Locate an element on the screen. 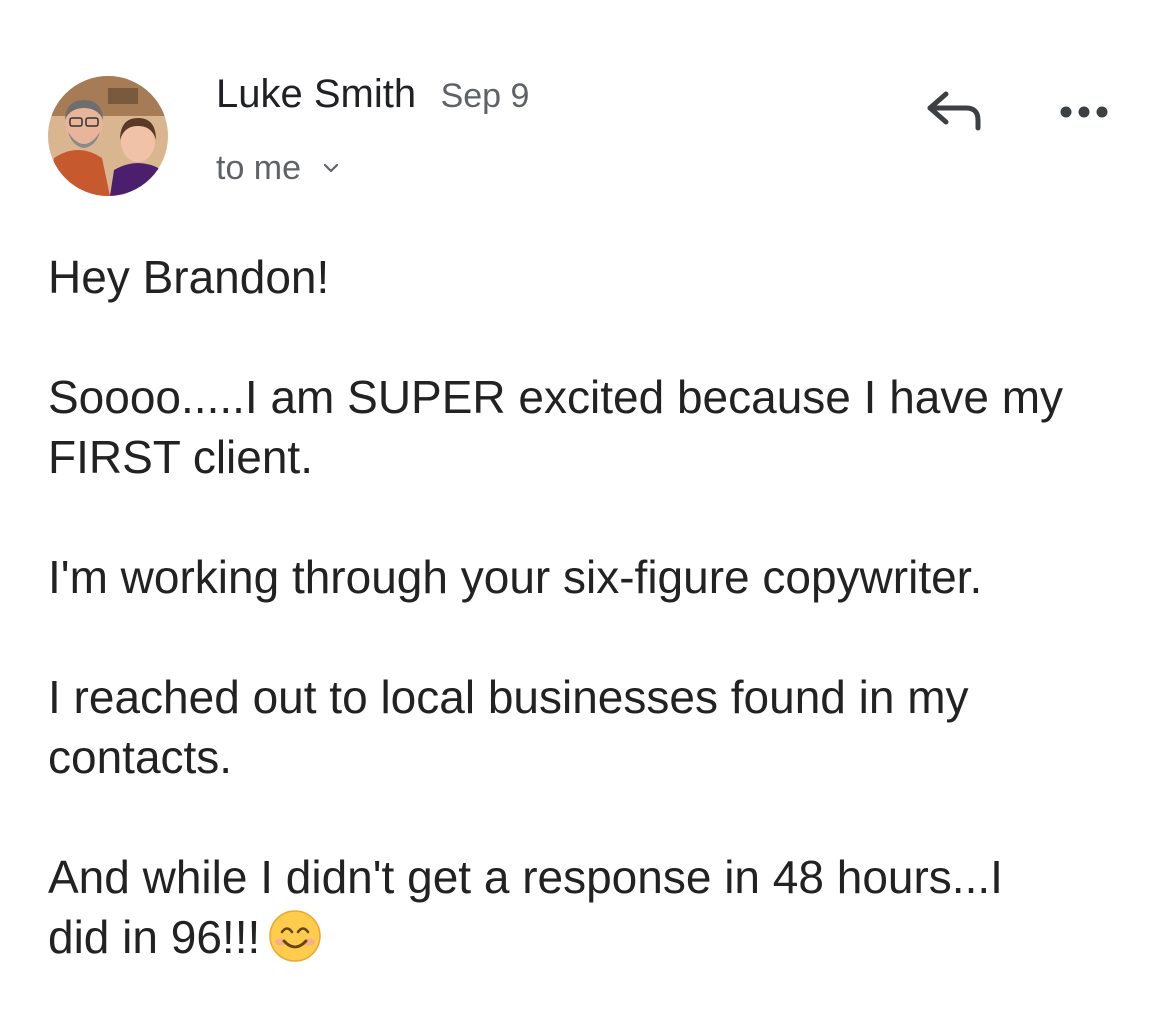  avatar-photo is located at coordinates (108, 136).